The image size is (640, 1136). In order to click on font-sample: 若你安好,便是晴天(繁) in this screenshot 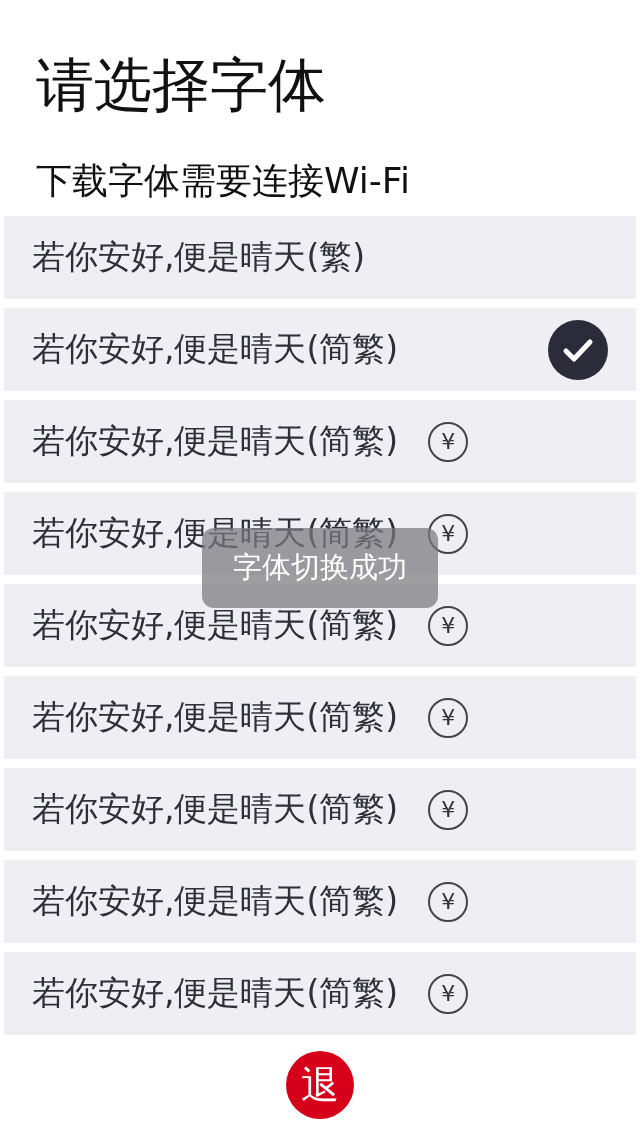, I will do `click(199, 257)`.